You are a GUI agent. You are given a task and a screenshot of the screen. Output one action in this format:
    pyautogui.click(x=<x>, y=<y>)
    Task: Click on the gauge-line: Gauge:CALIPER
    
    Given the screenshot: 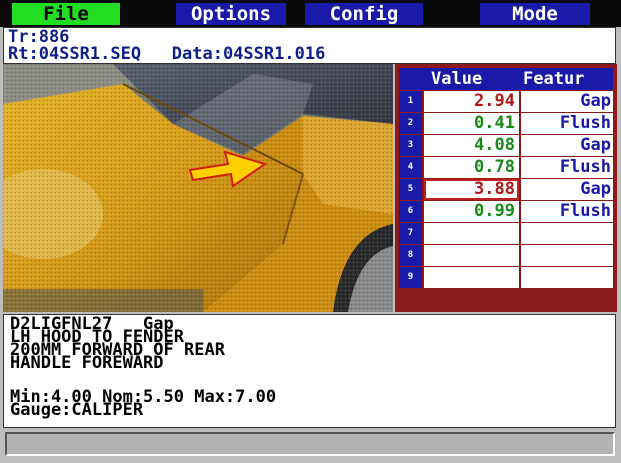 What is the action you would take?
    pyautogui.click(x=77, y=410)
    